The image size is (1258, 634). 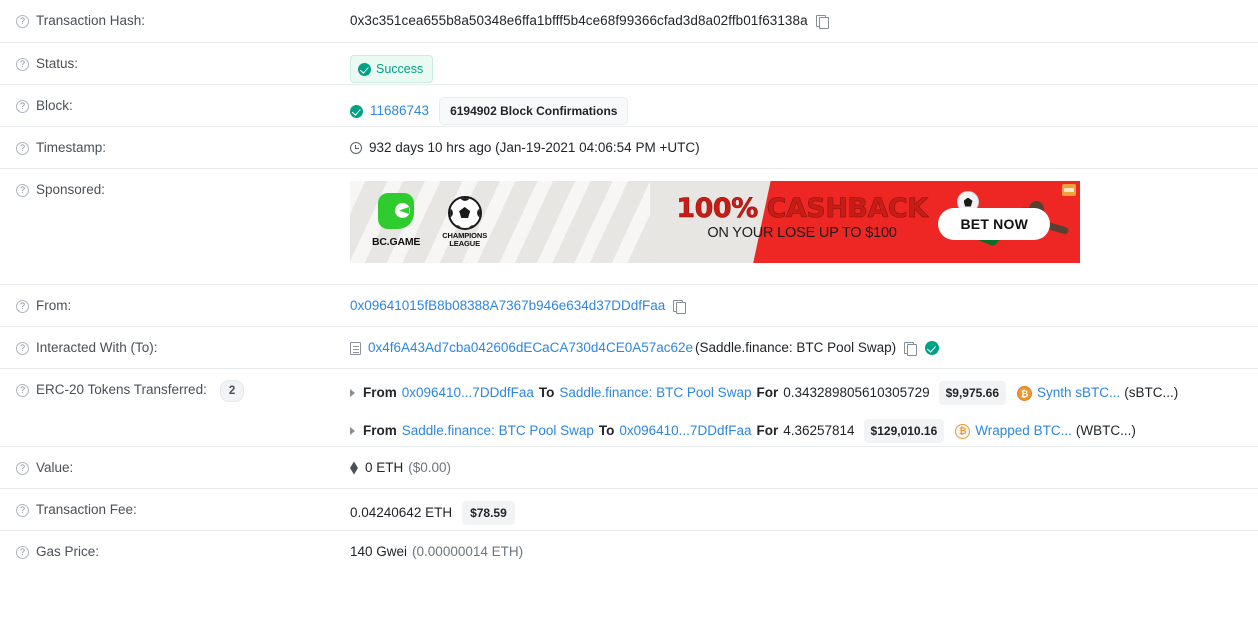 What do you see at coordinates (396, 211) in the screenshot?
I see `bc-game-mark-icon` at bounding box center [396, 211].